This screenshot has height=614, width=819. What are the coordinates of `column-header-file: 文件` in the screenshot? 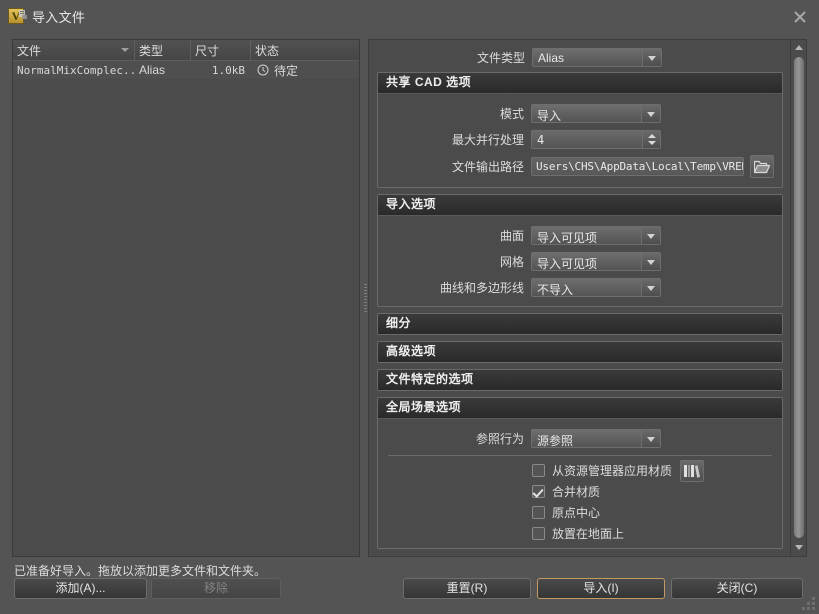 It's located at (74, 50).